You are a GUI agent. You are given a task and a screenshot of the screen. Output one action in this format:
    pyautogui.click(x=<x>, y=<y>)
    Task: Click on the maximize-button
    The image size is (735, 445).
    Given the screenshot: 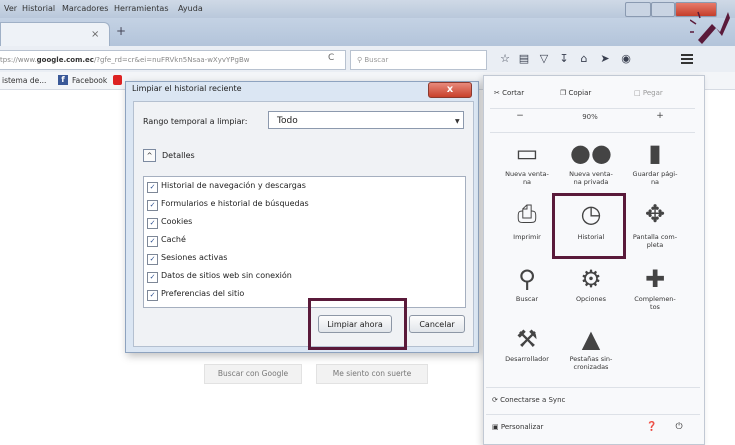 What is the action you would take?
    pyautogui.click(x=663, y=9)
    